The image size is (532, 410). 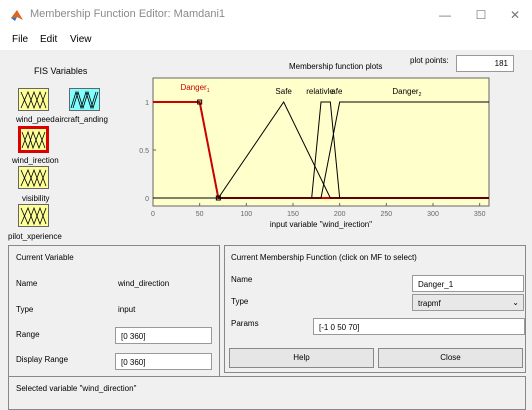 I want to click on chevron-down-icon: ⌄, so click(x=515, y=302).